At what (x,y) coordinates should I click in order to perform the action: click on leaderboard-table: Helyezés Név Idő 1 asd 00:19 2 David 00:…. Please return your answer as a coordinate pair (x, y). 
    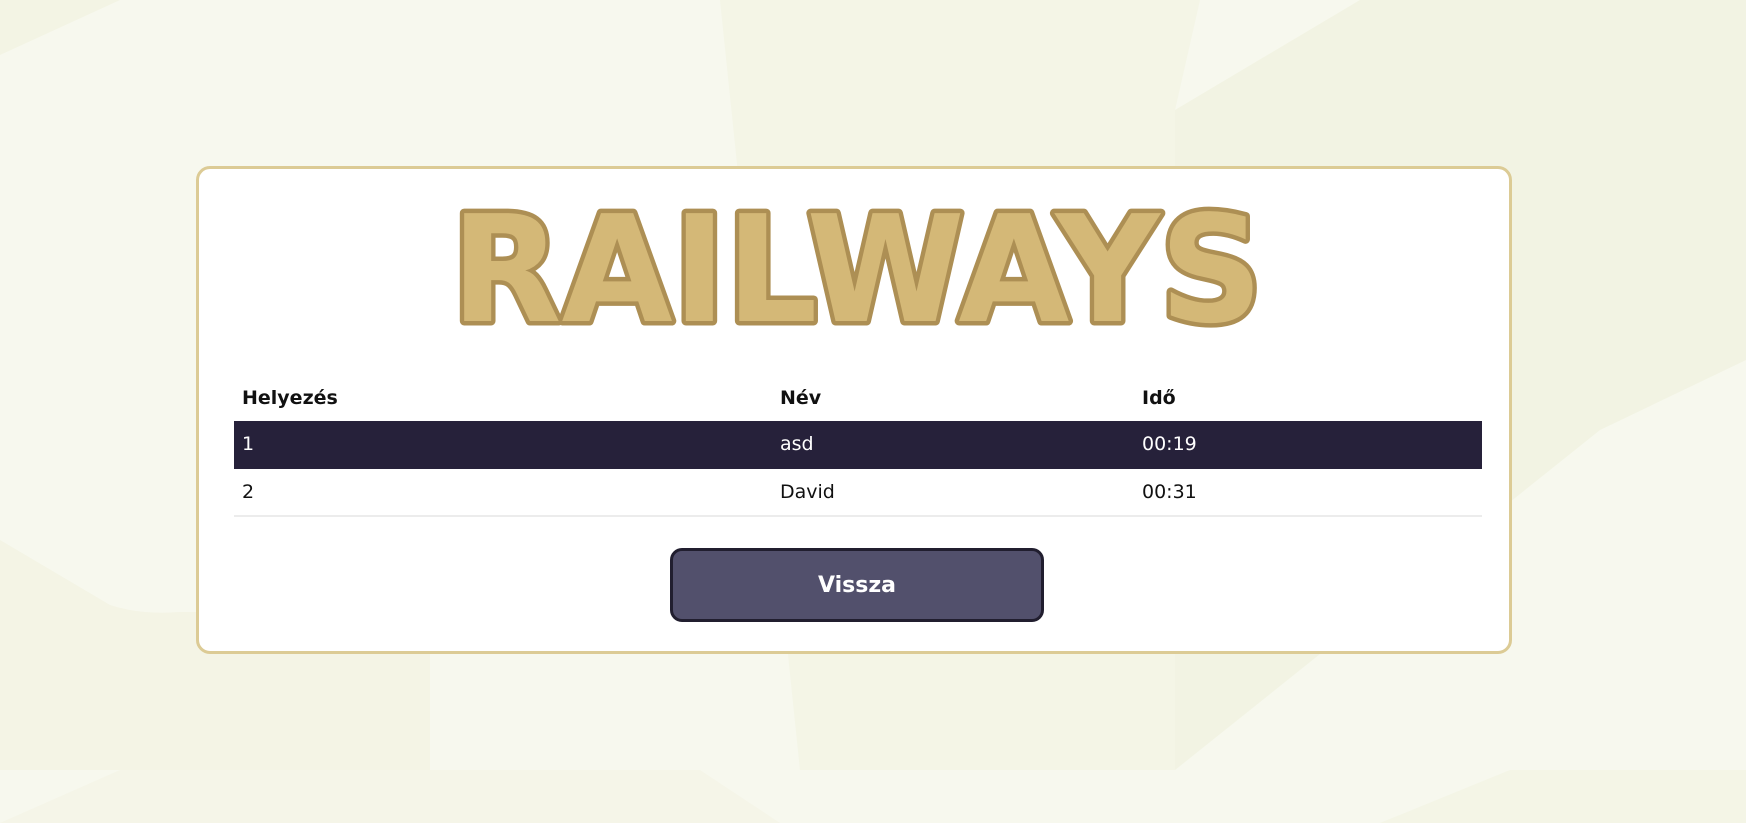
    Looking at the image, I should click on (858, 446).